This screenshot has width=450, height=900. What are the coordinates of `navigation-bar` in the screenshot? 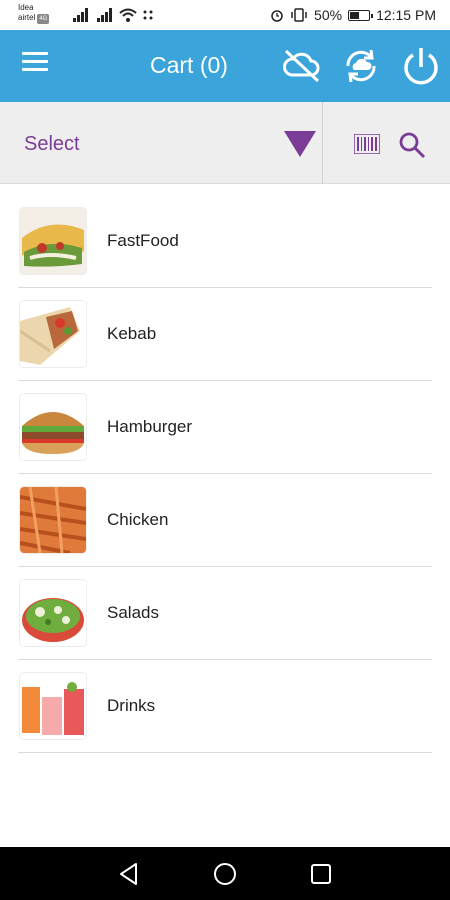 It's located at (225, 873).